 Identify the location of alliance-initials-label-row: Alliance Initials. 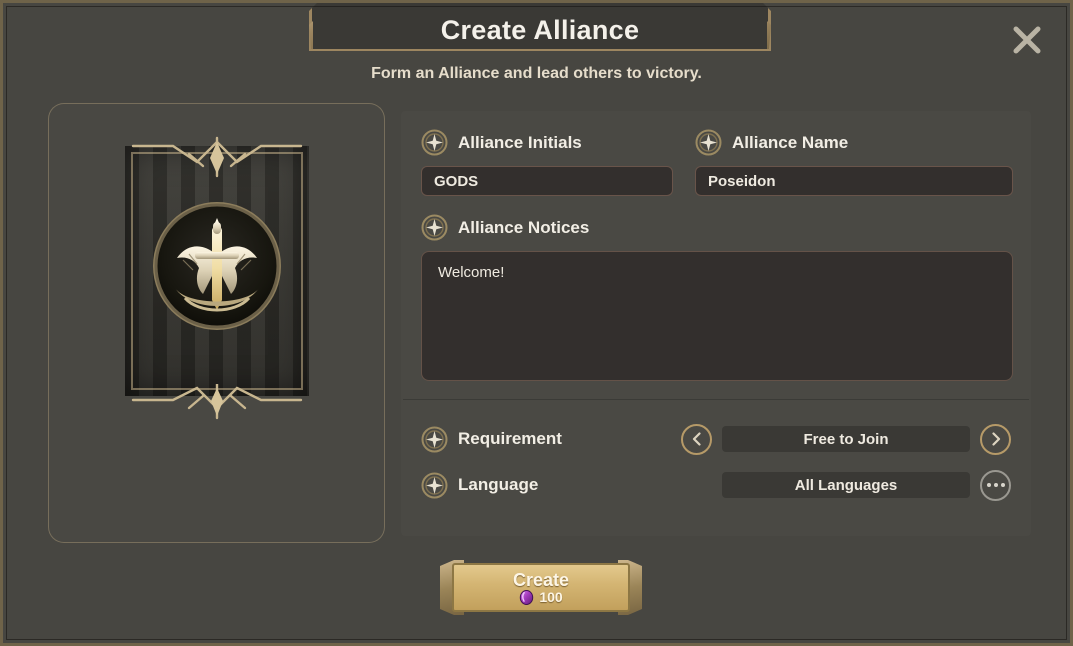
(547, 142).